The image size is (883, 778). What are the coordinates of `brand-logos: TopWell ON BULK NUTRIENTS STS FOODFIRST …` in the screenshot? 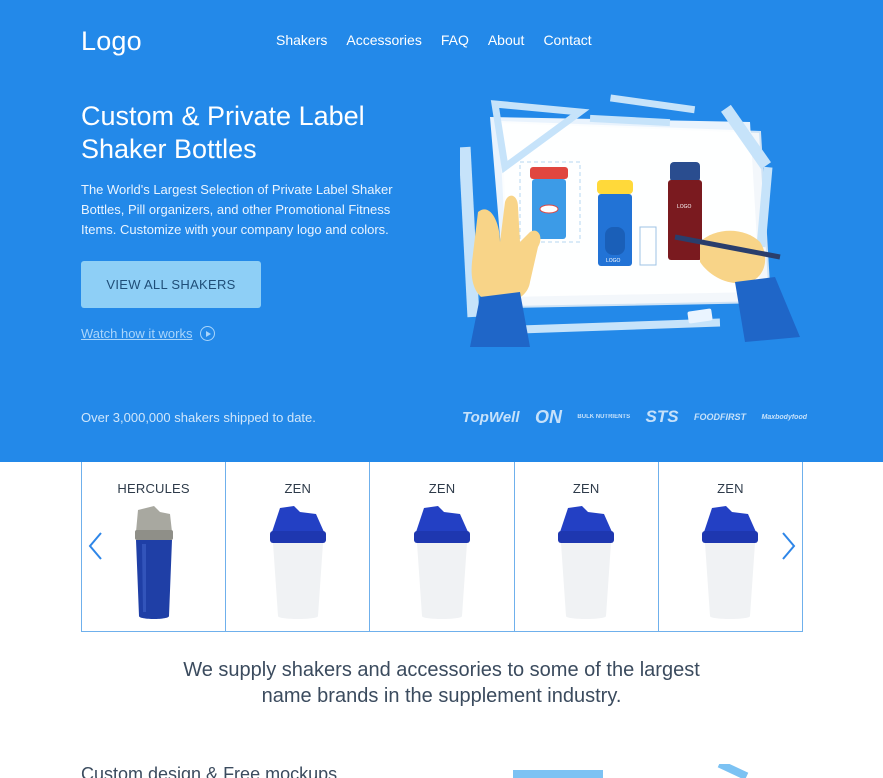 It's located at (634, 417).